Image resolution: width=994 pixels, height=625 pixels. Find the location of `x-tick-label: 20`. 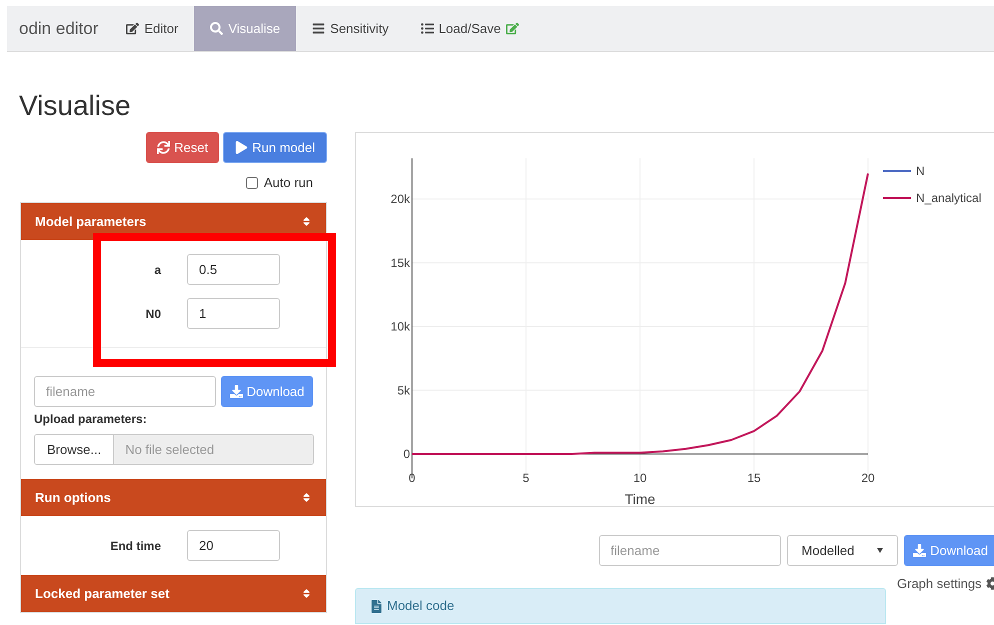

x-tick-label: 20 is located at coordinates (868, 478).